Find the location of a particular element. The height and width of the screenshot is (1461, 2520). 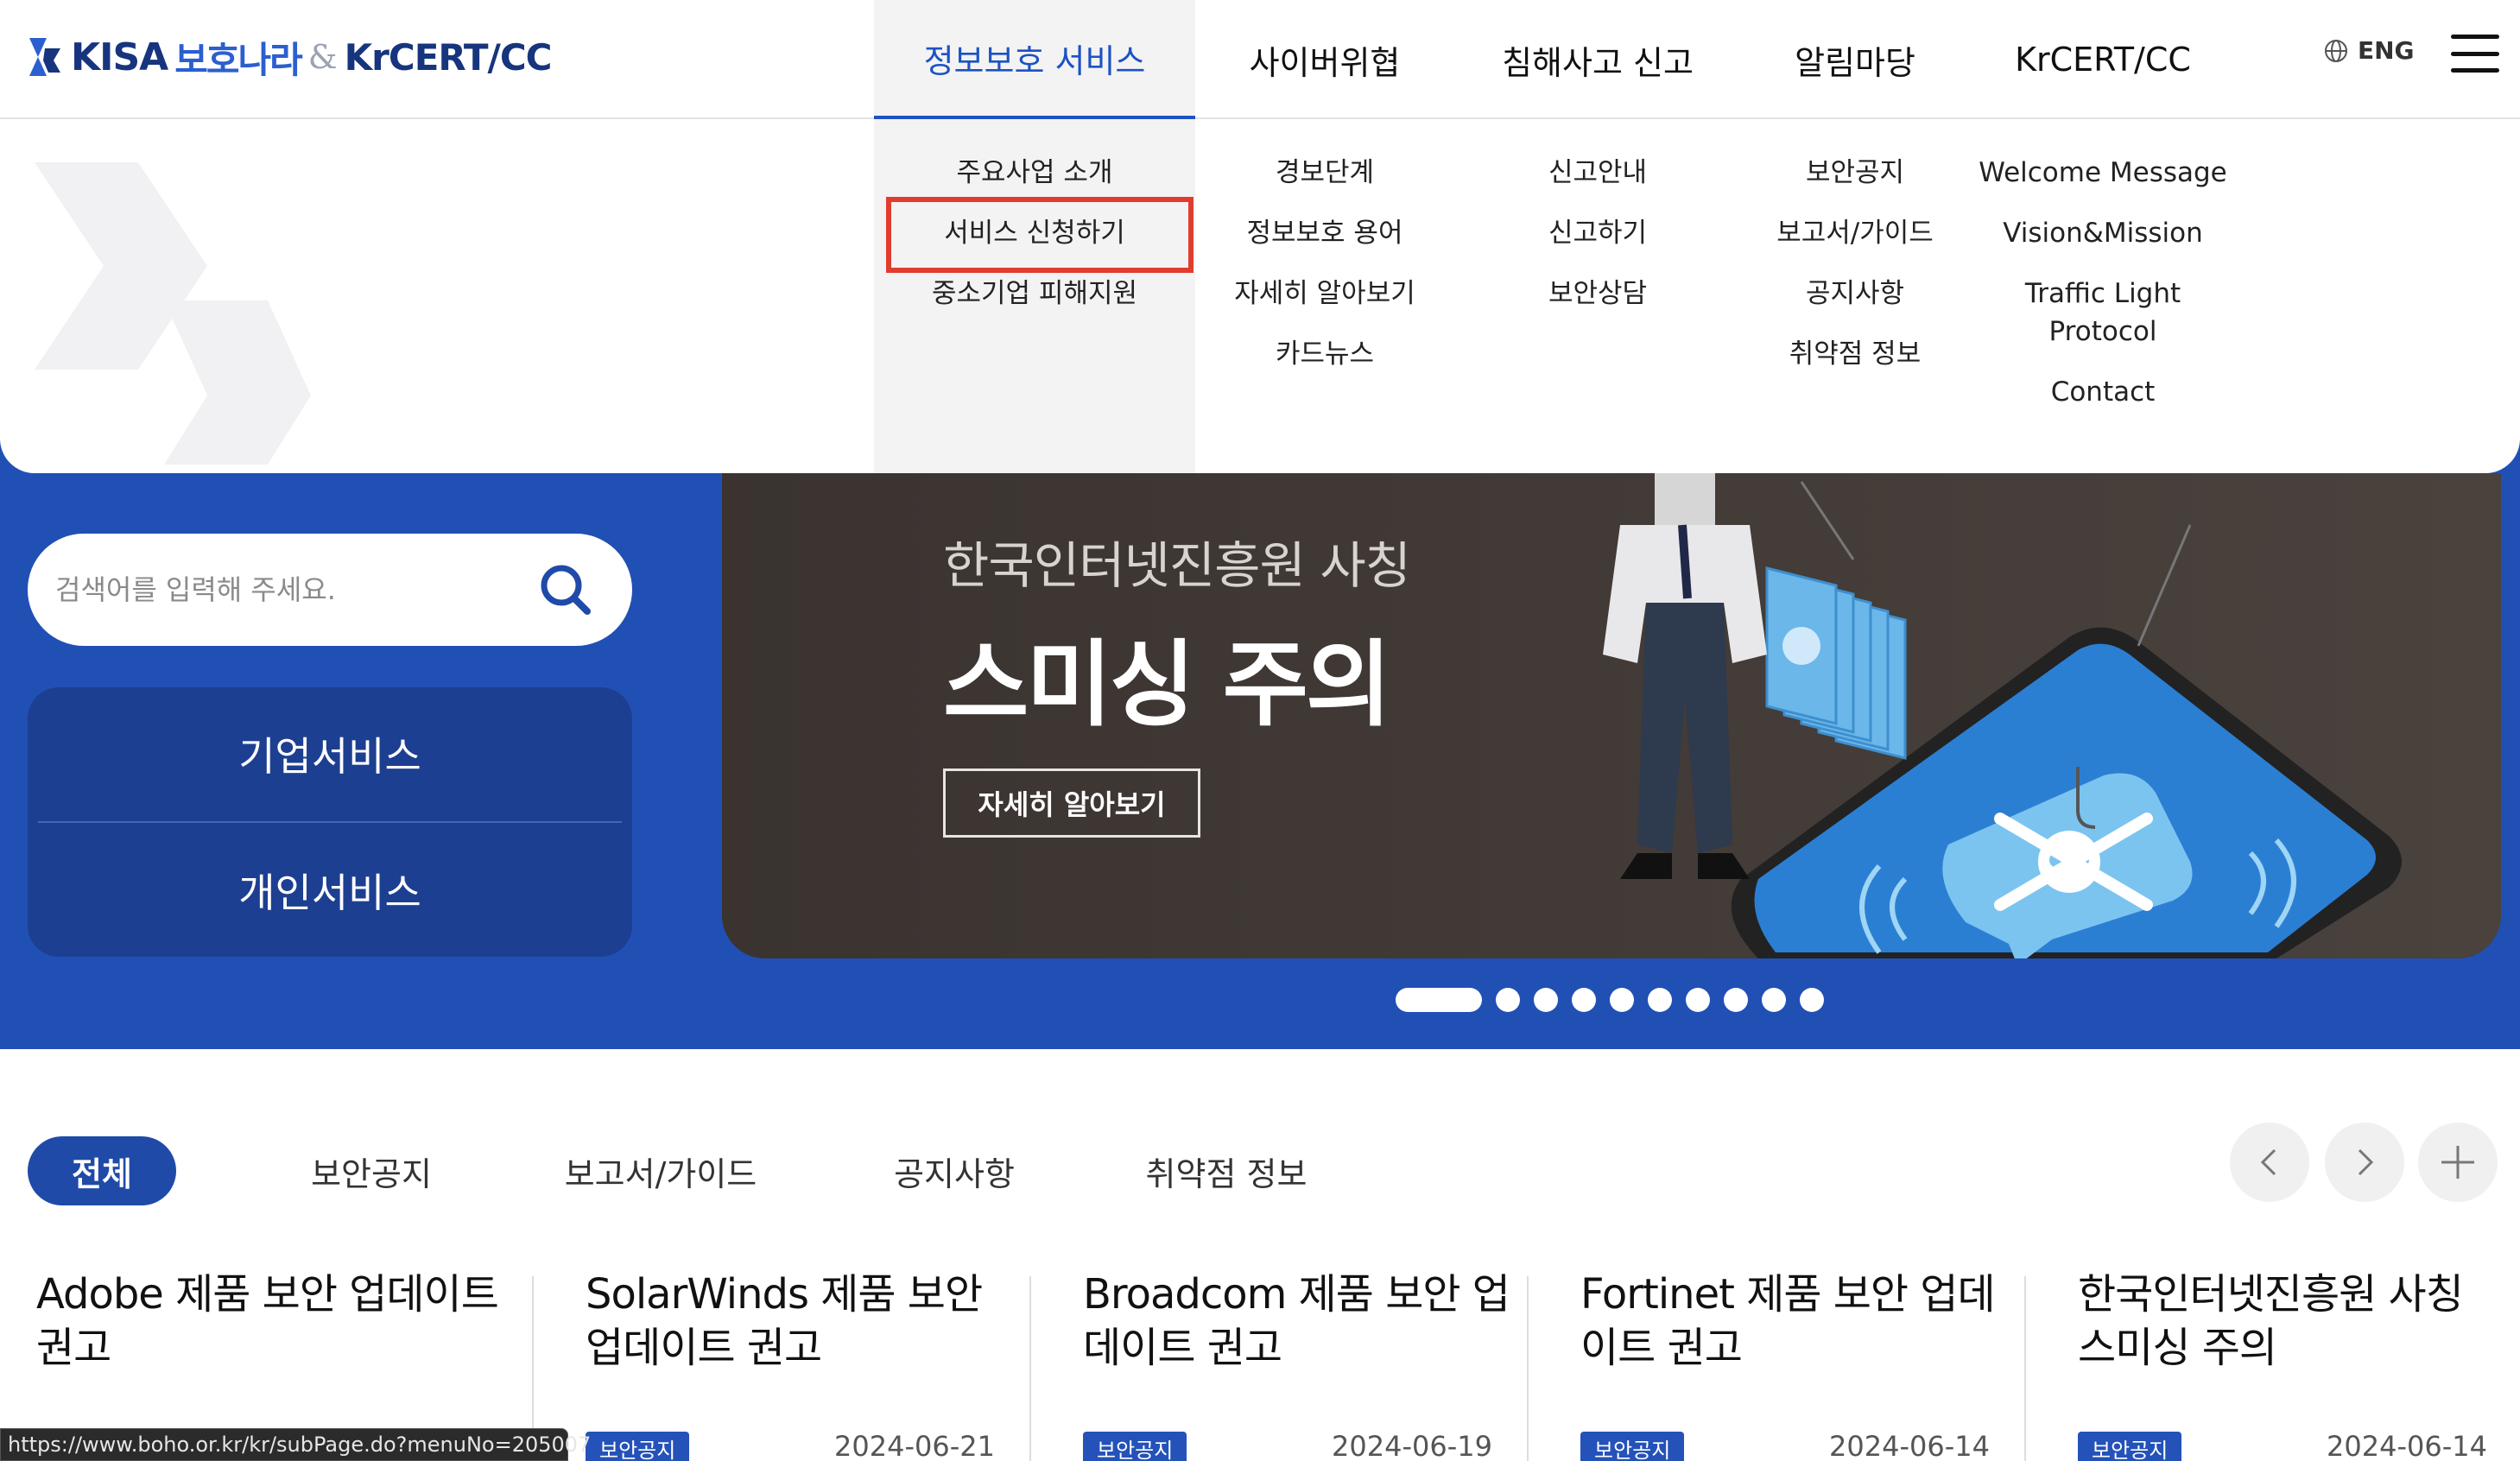

language-label: ENG is located at coordinates (2387, 51).